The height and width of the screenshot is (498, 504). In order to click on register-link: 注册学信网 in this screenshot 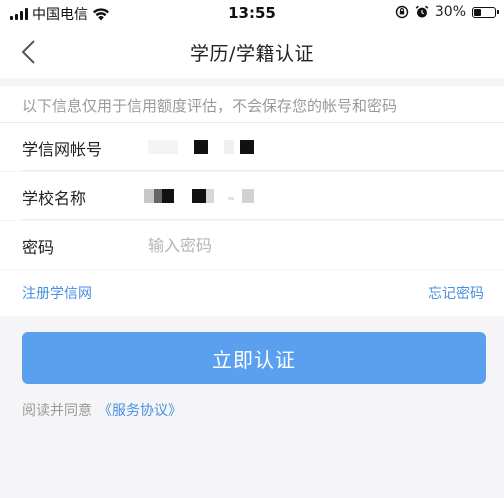, I will do `click(57, 293)`.